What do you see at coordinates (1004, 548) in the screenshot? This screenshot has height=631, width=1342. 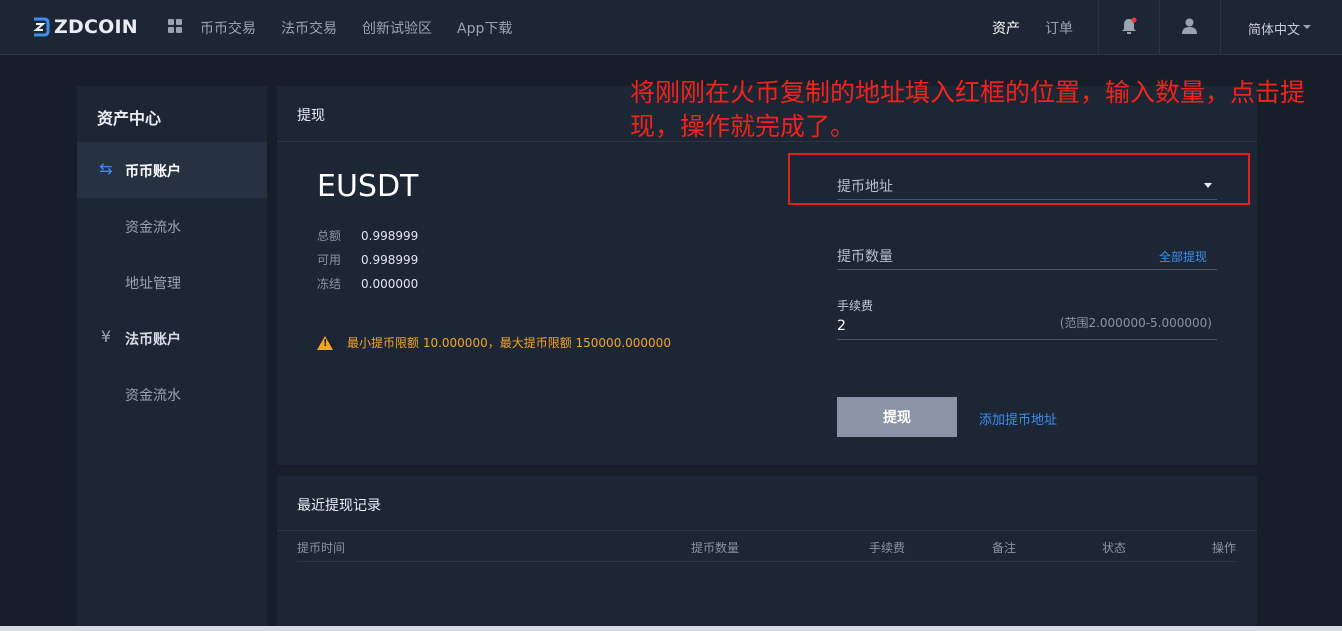 I see `column-header-remark: 备注` at bounding box center [1004, 548].